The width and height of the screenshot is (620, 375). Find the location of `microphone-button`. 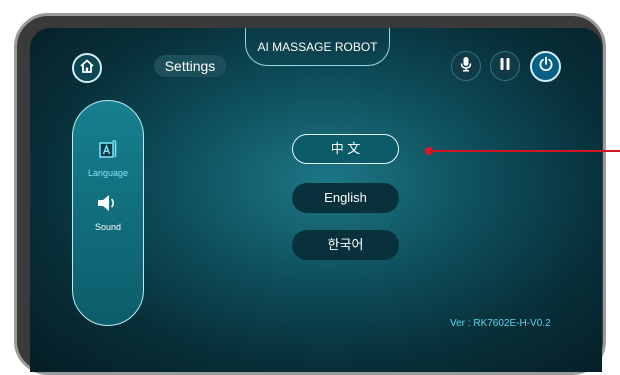

microphone-button is located at coordinates (466, 66).